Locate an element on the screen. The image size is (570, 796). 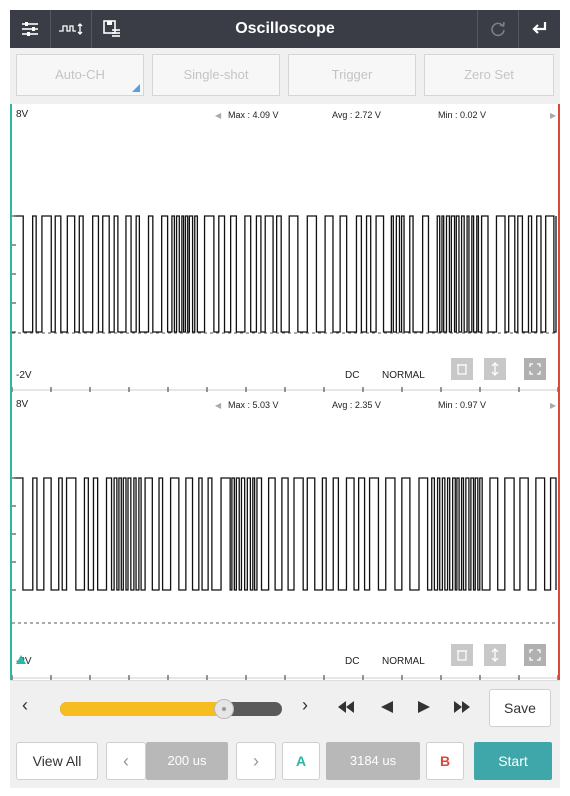
view-all-button: View All is located at coordinates (57, 761).